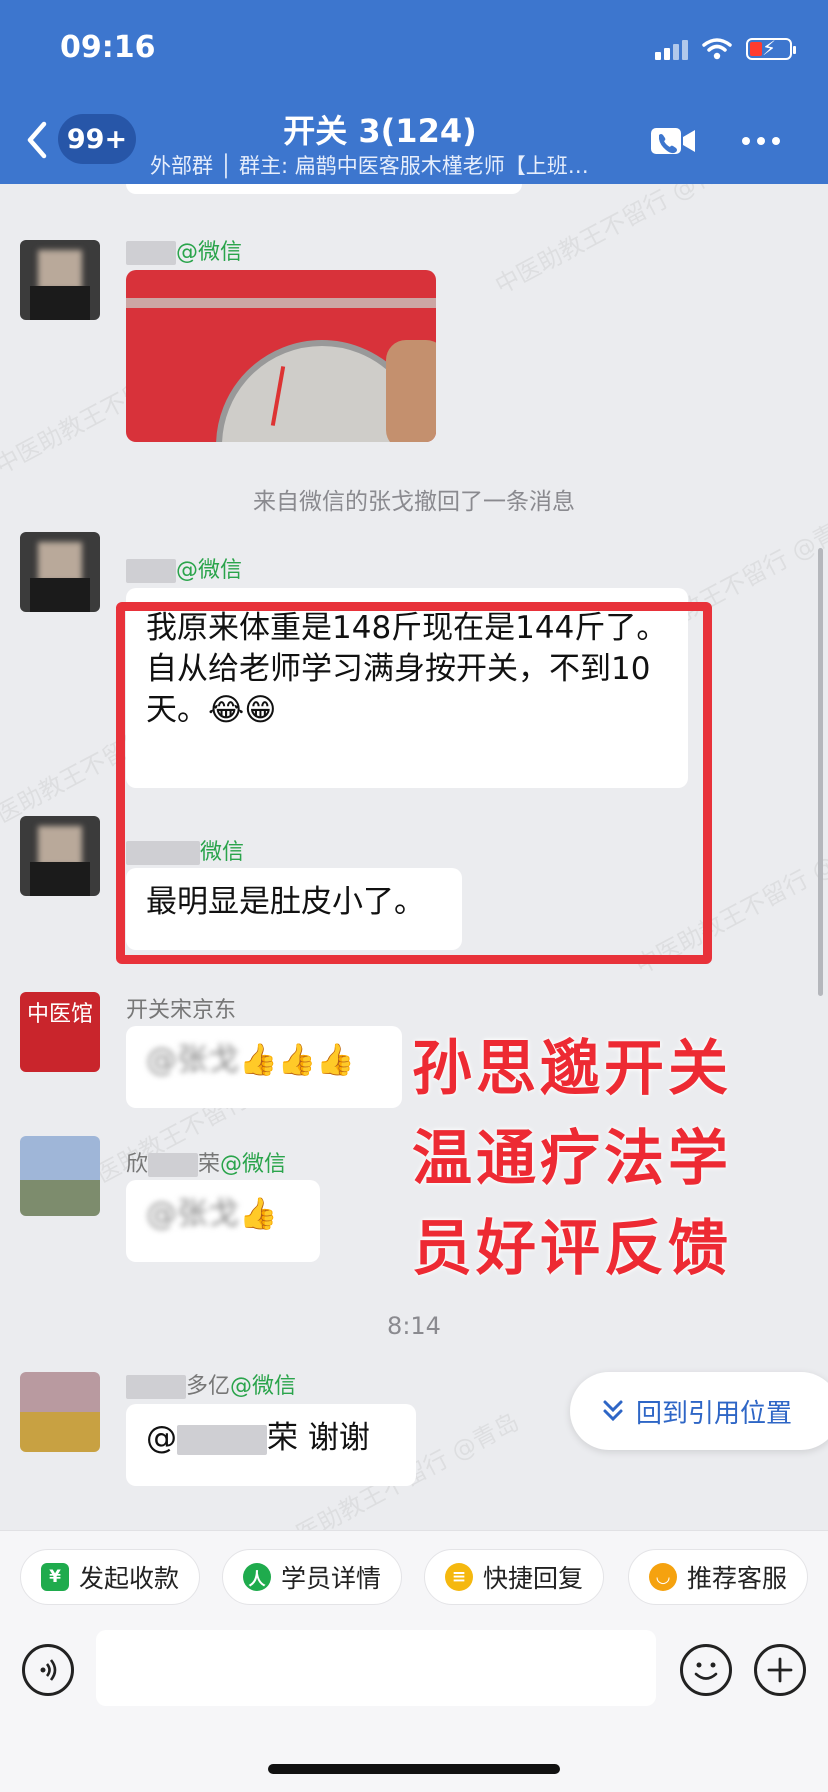 The width and height of the screenshot is (828, 1792). What do you see at coordinates (414, 1769) in the screenshot?
I see `home-indicator` at bounding box center [414, 1769].